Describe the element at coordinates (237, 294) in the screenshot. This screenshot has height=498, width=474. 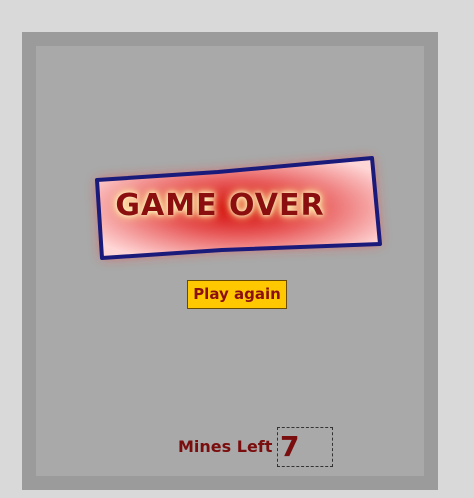
I see `play-again-button: Play again` at that location.